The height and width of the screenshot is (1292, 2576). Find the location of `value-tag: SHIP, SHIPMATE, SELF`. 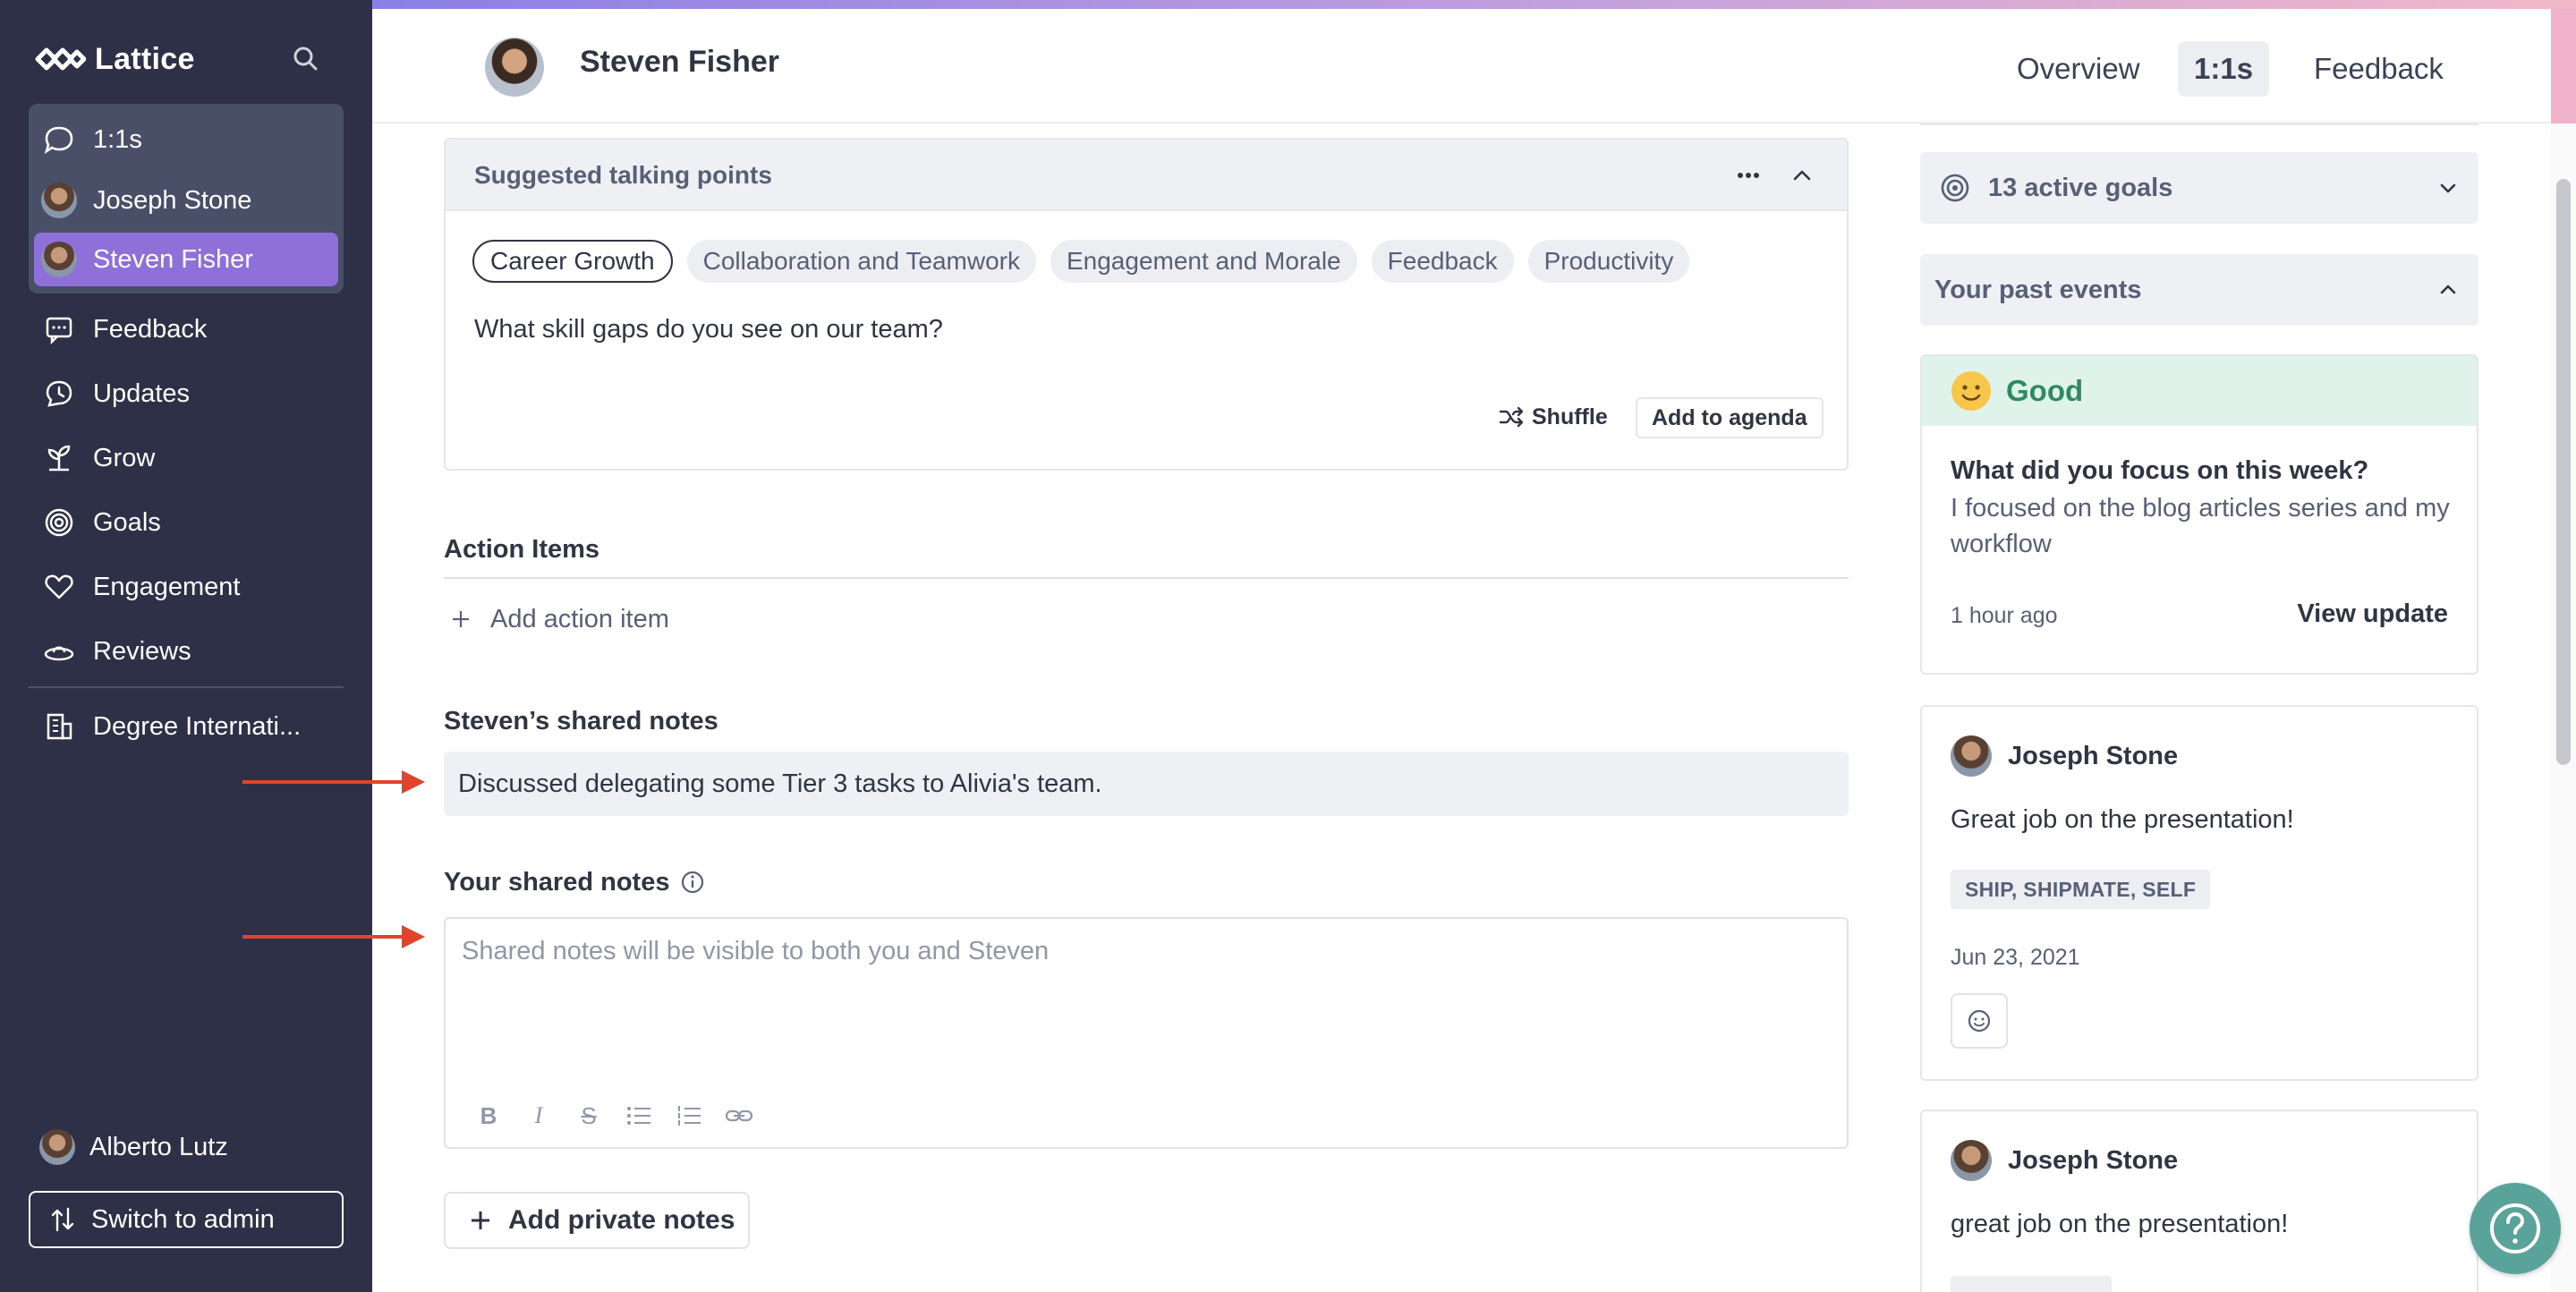

value-tag: SHIP, SHIPMATE, SELF is located at coordinates (2081, 889).